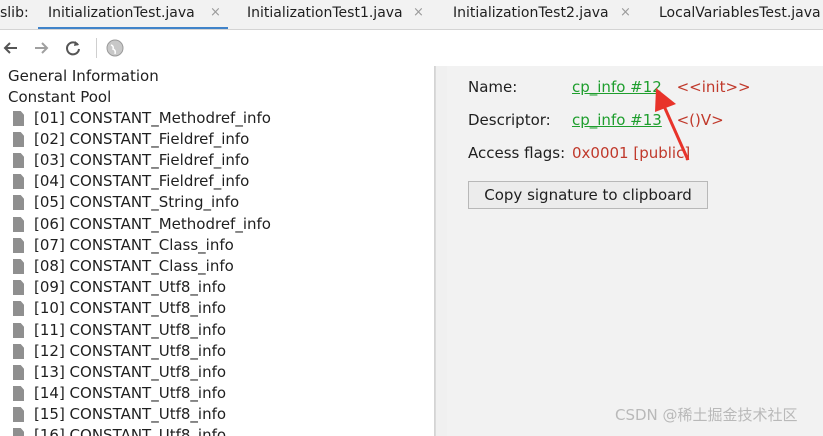 Image resolution: width=823 pixels, height=436 pixels. I want to click on list-item-label: [04] CONSTANT_Fieldref_info, so click(142, 181).